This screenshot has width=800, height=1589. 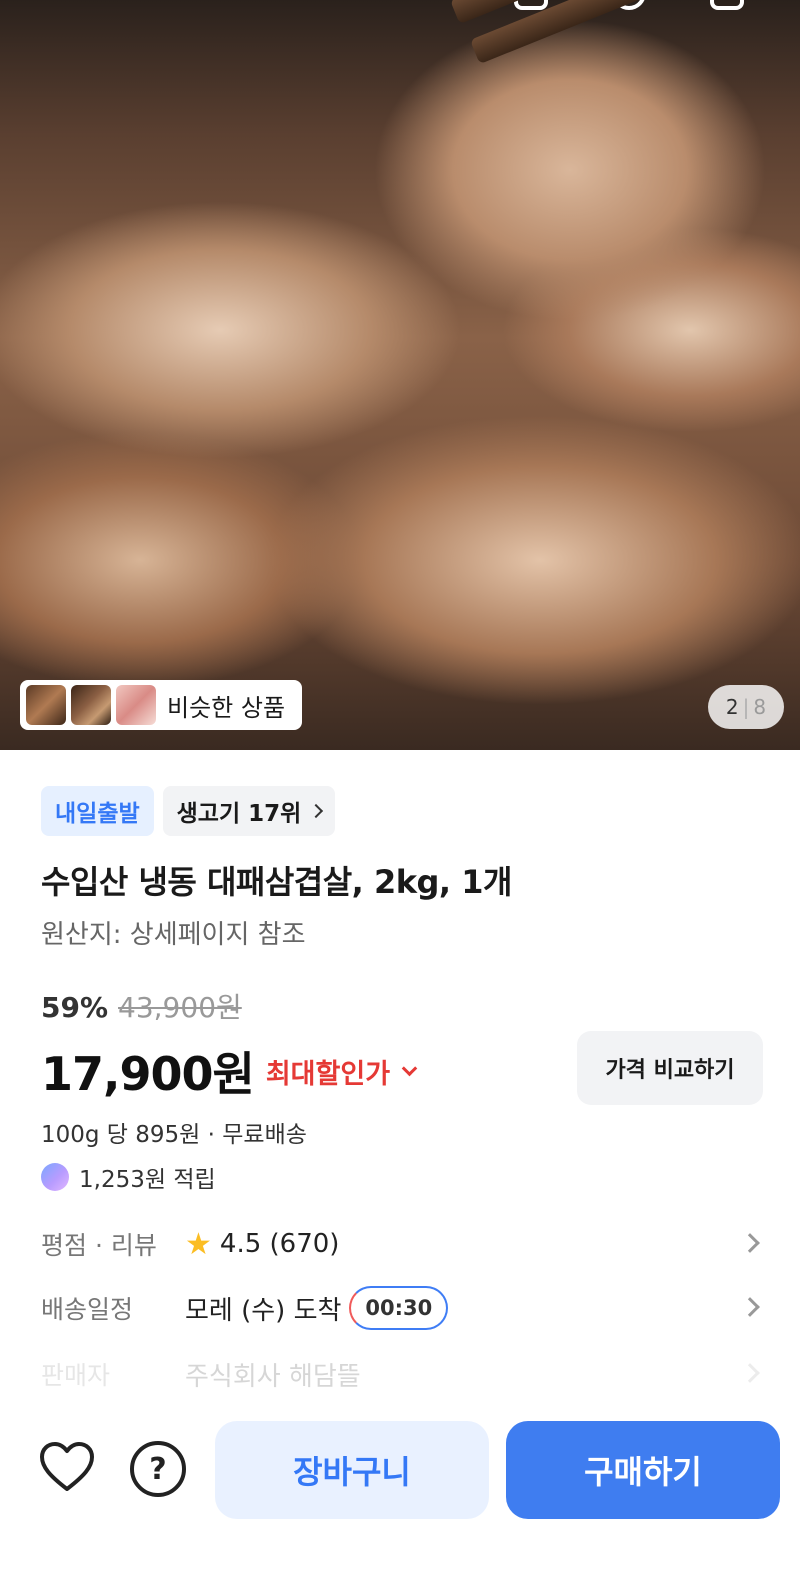 What do you see at coordinates (409, 1068) in the screenshot?
I see `chevron-down-icon` at bounding box center [409, 1068].